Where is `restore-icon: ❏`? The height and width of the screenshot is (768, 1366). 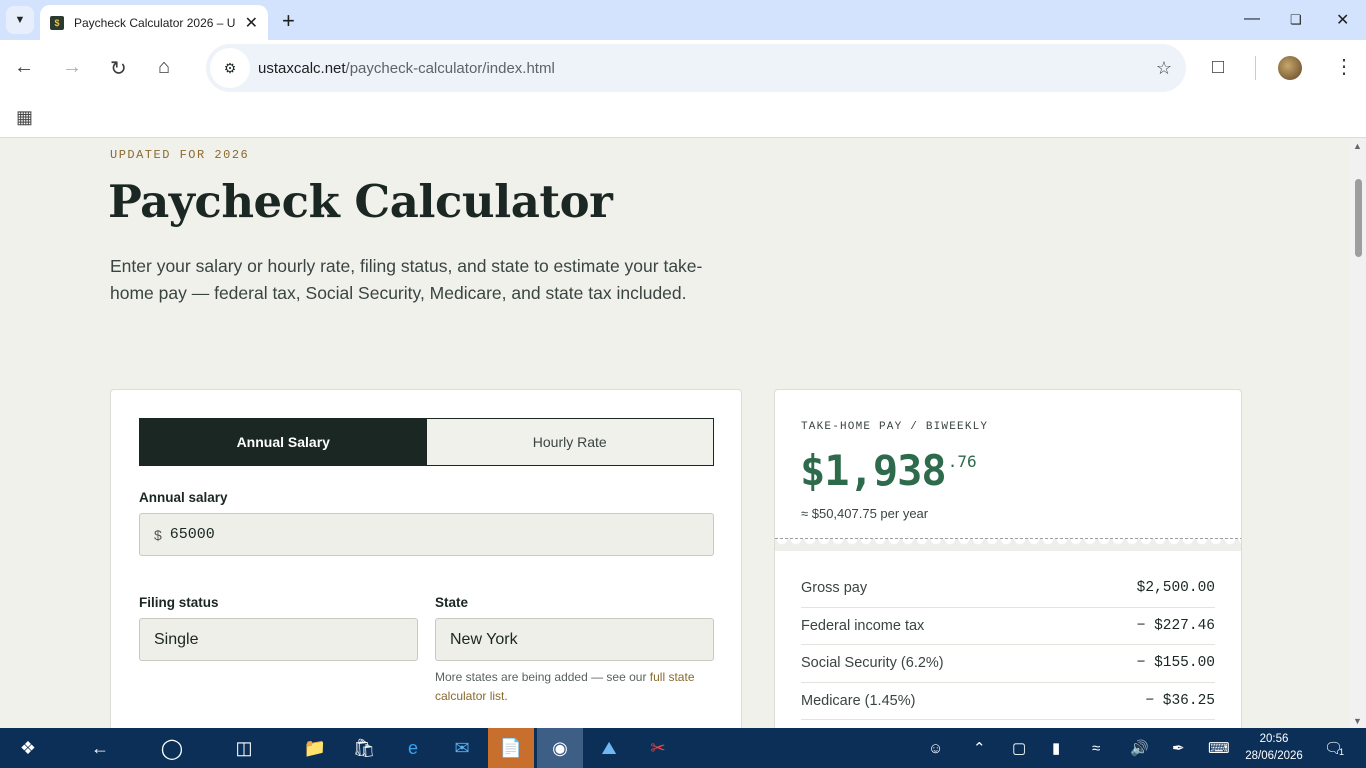
restore-icon: ❏ is located at coordinates (1296, 20).